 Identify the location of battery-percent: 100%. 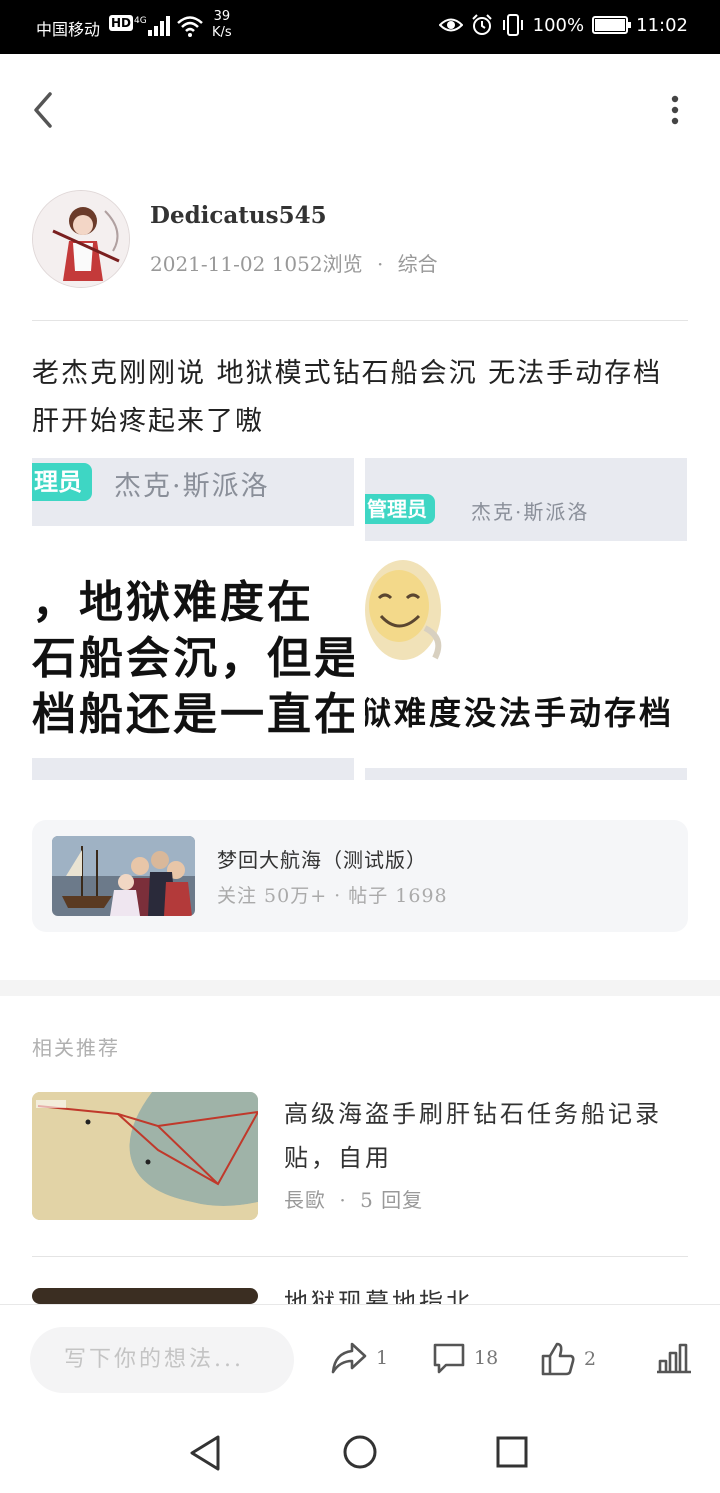
(558, 25).